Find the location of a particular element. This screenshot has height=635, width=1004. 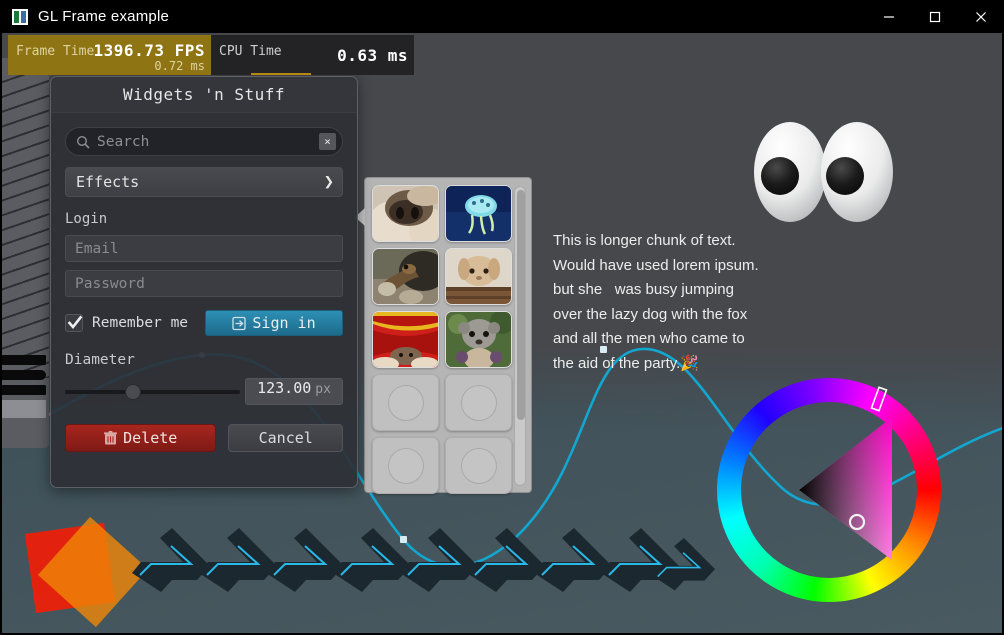

cpu-sparkline is located at coordinates (281, 74).